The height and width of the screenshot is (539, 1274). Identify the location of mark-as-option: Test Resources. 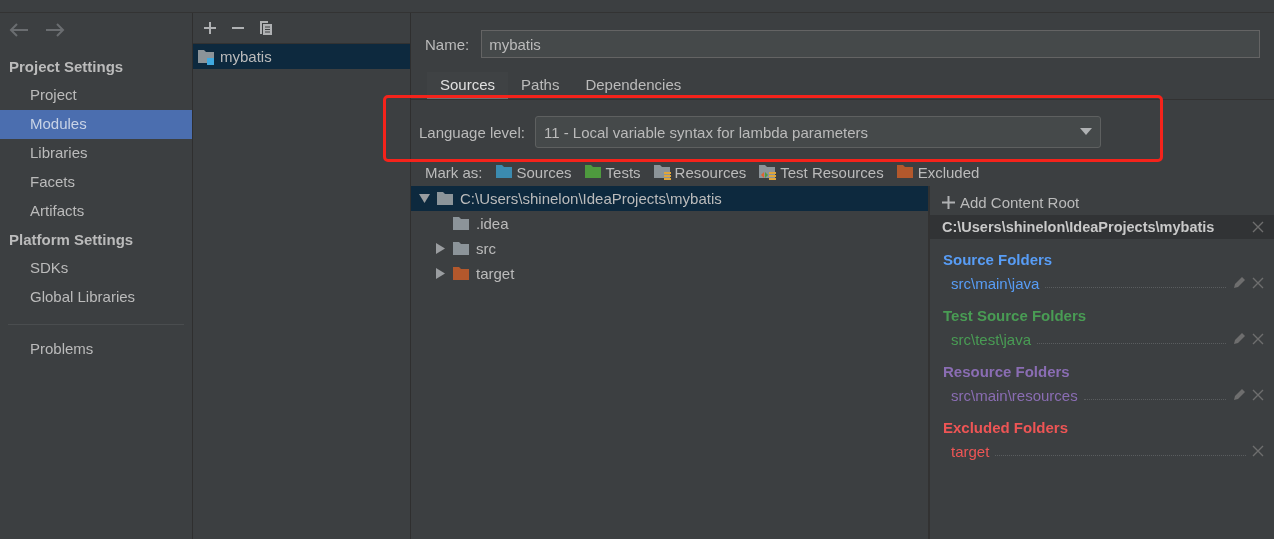
(821, 172).